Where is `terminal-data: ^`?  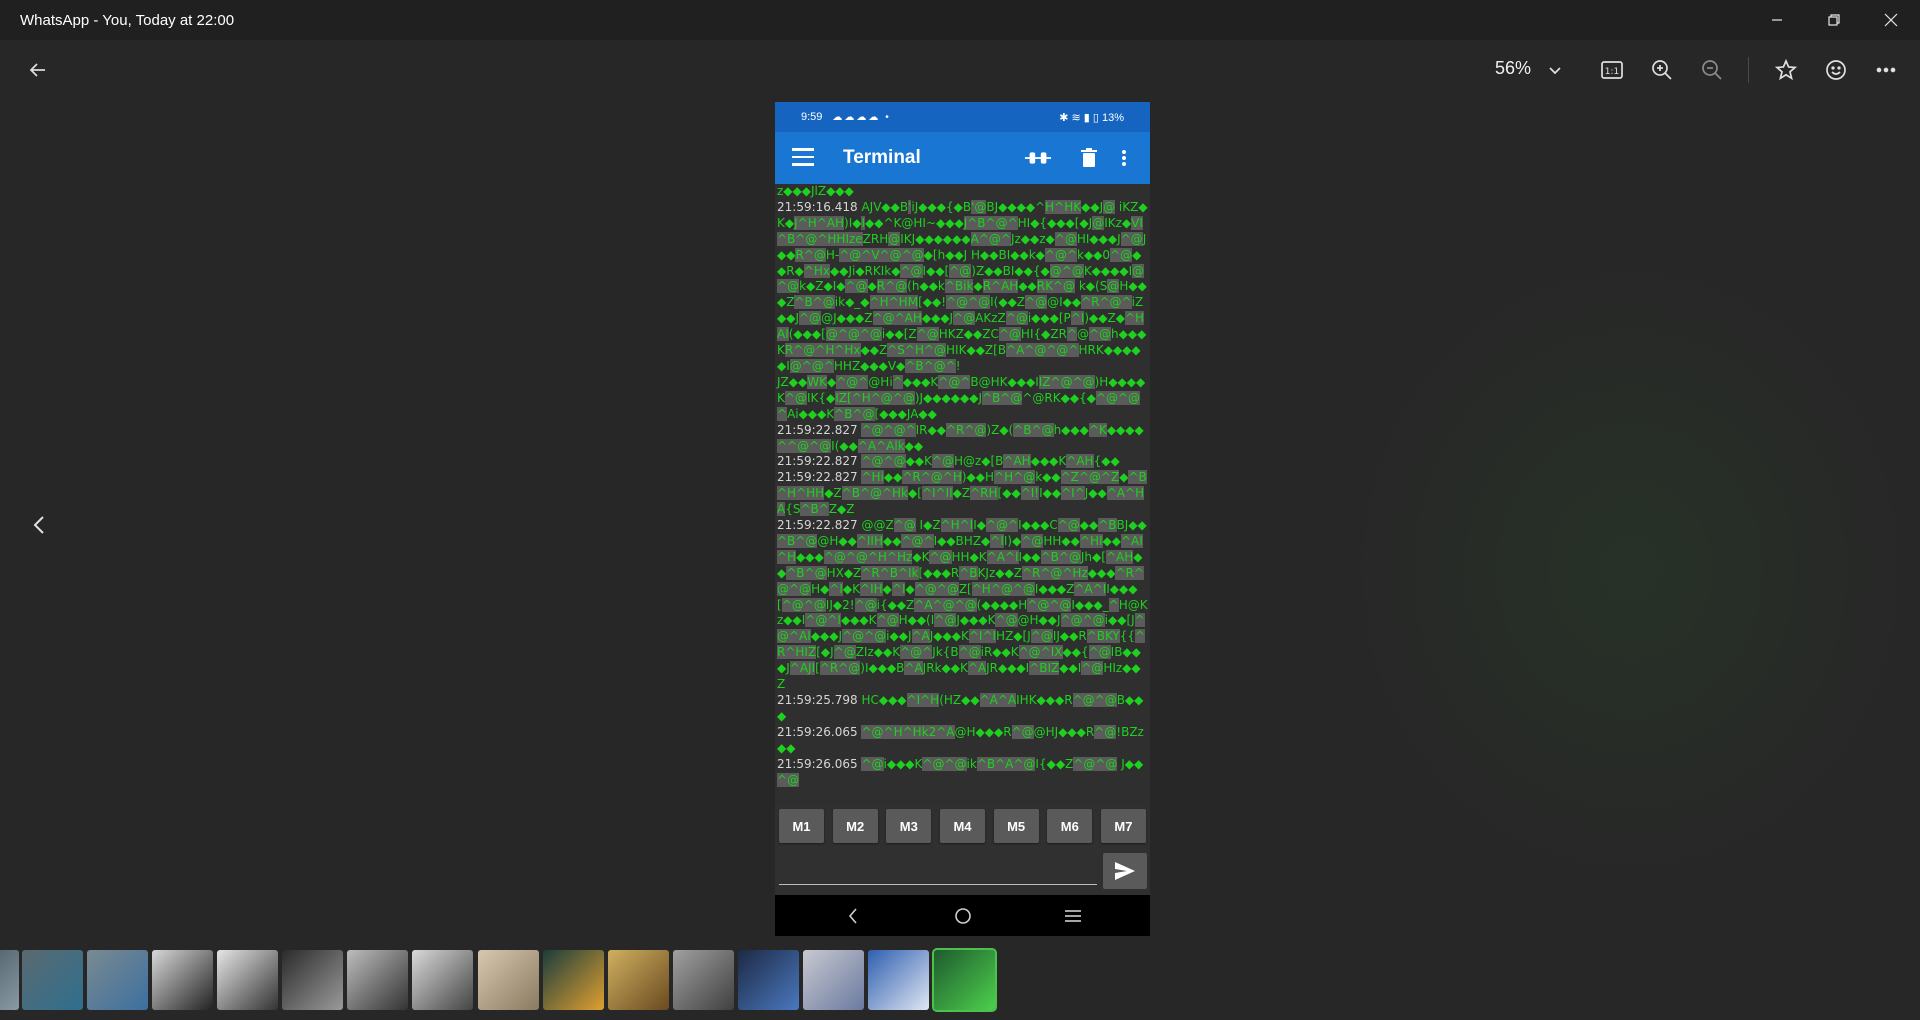
terminal-data: ^ is located at coordinates (1071, 334).